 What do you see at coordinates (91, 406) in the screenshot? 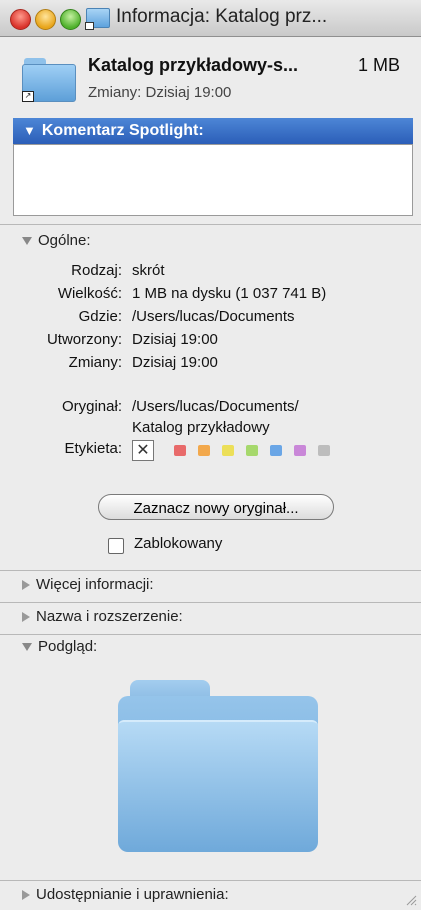
I see `info-label: Oryginał:` at bounding box center [91, 406].